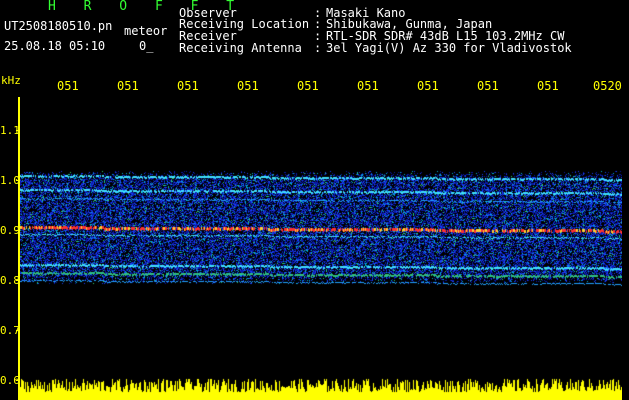 The height and width of the screenshot is (400, 629). What do you see at coordinates (146, 46) in the screenshot?
I see `count-value: 0_` at bounding box center [146, 46].